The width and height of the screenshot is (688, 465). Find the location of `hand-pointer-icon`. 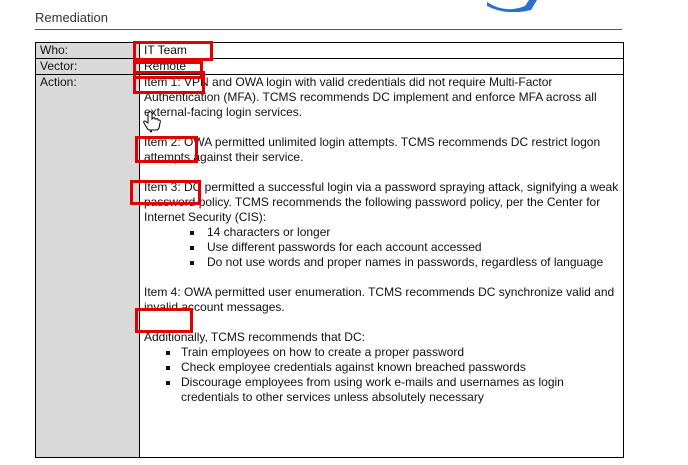

hand-pointer-icon is located at coordinates (152, 122).